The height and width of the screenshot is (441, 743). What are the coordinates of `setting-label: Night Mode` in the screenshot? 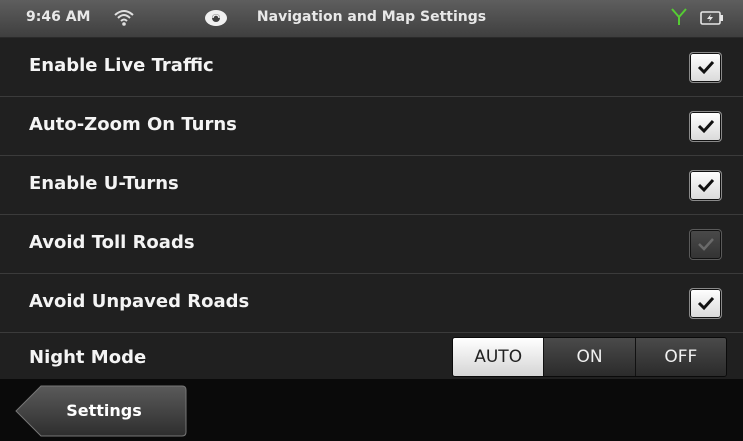 It's located at (88, 357).